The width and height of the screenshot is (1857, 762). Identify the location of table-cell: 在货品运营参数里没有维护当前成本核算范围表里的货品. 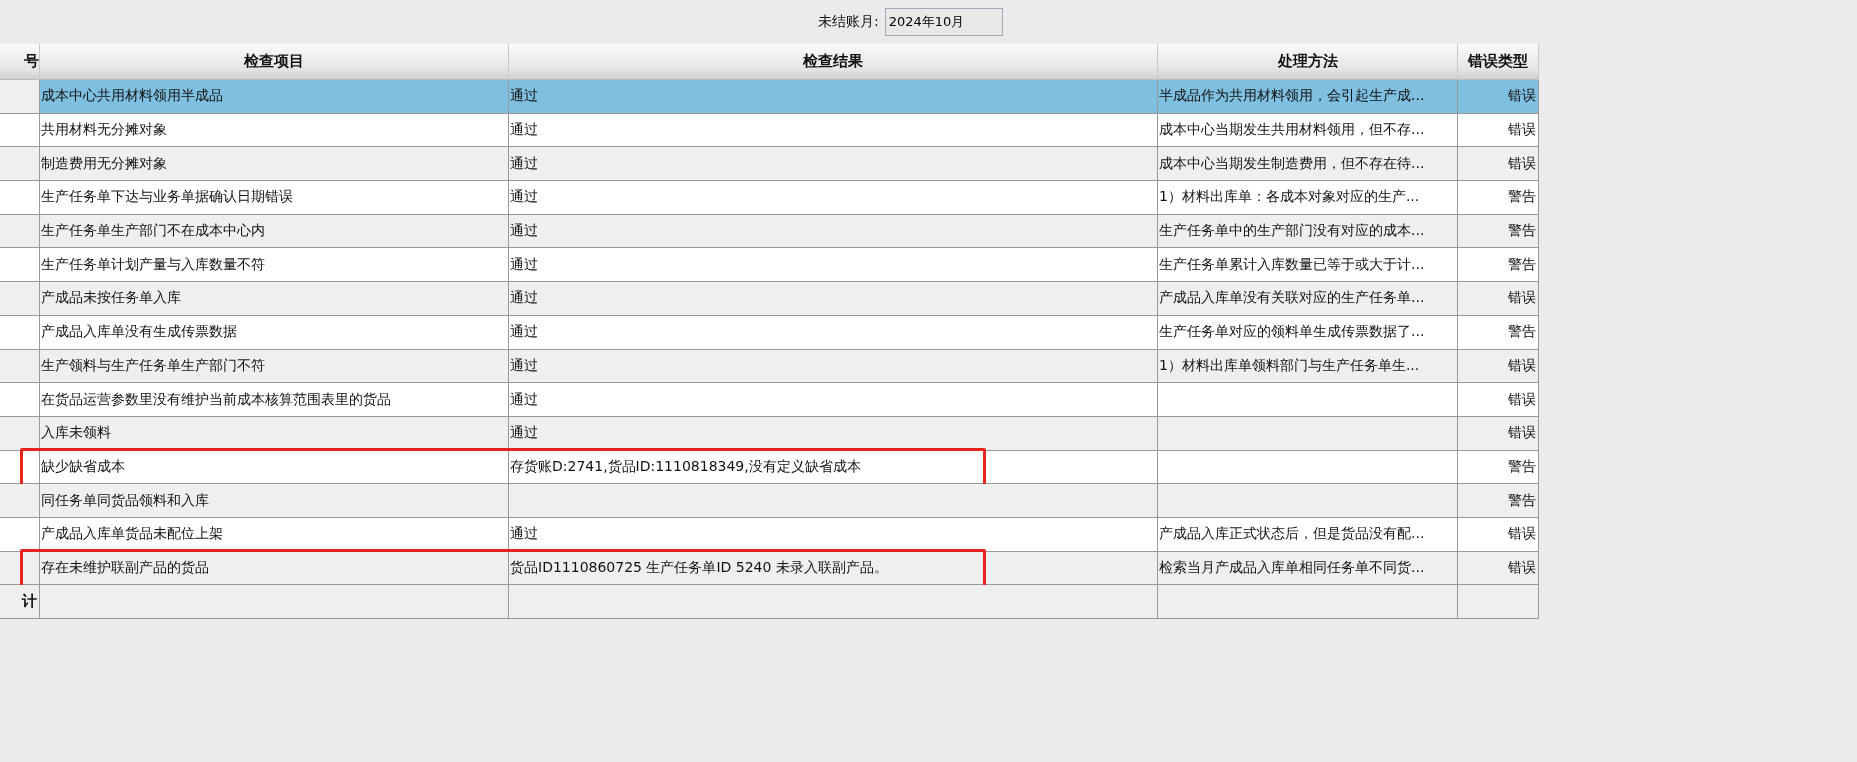
(274, 400).